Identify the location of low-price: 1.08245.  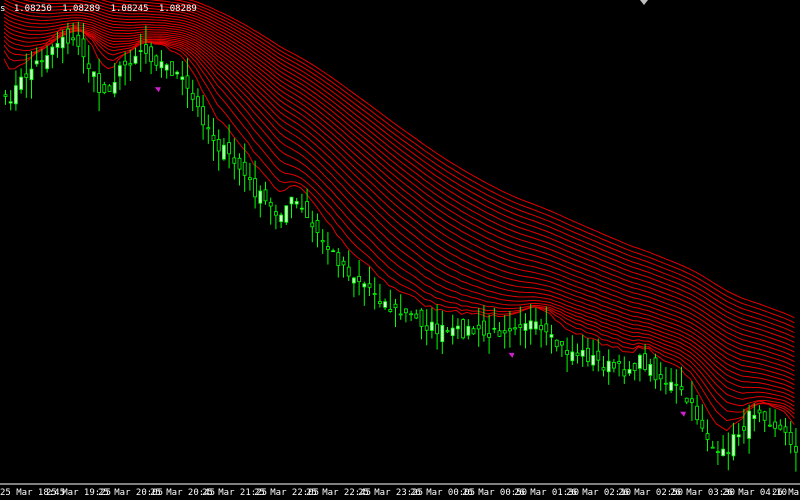
(129, 9).